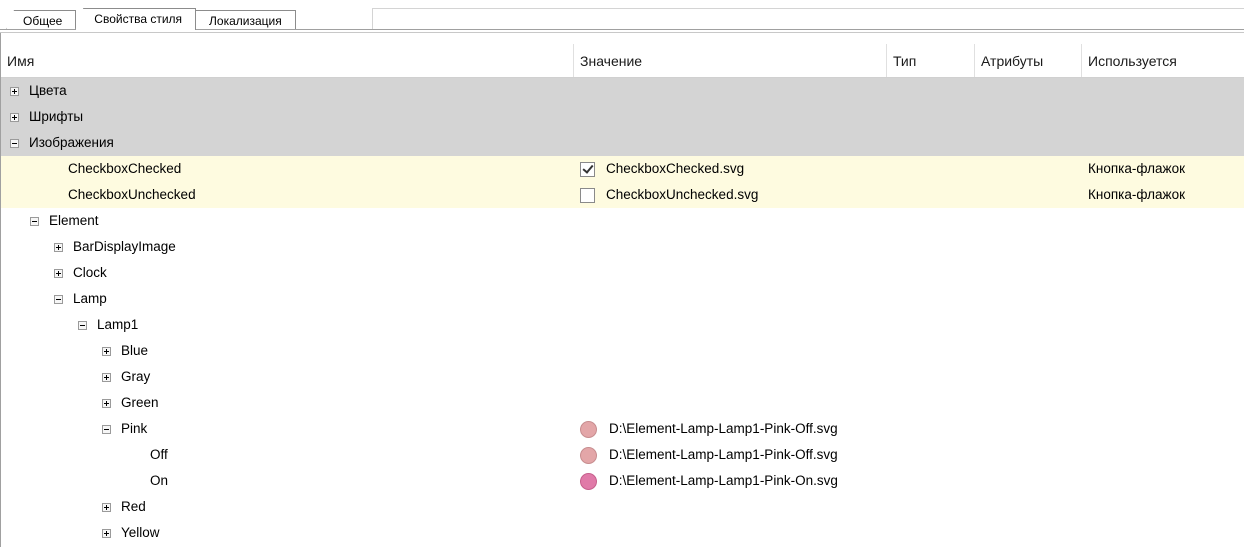  I want to click on checkbox-checked-icon, so click(587, 169).